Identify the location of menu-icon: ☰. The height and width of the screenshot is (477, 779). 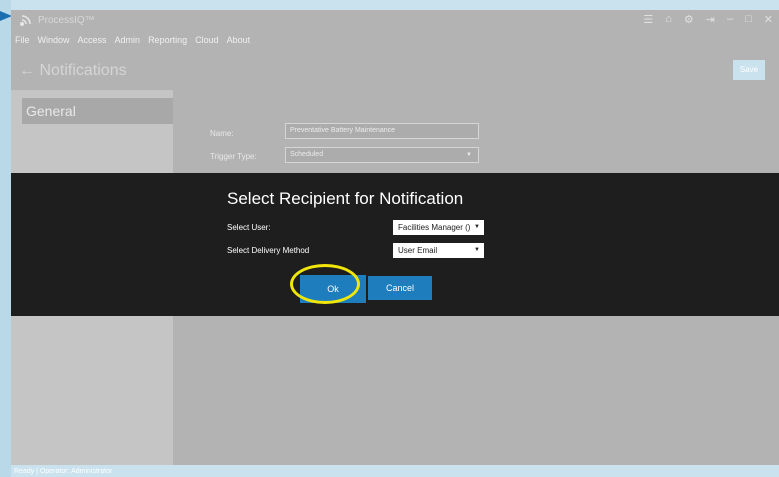
(648, 19).